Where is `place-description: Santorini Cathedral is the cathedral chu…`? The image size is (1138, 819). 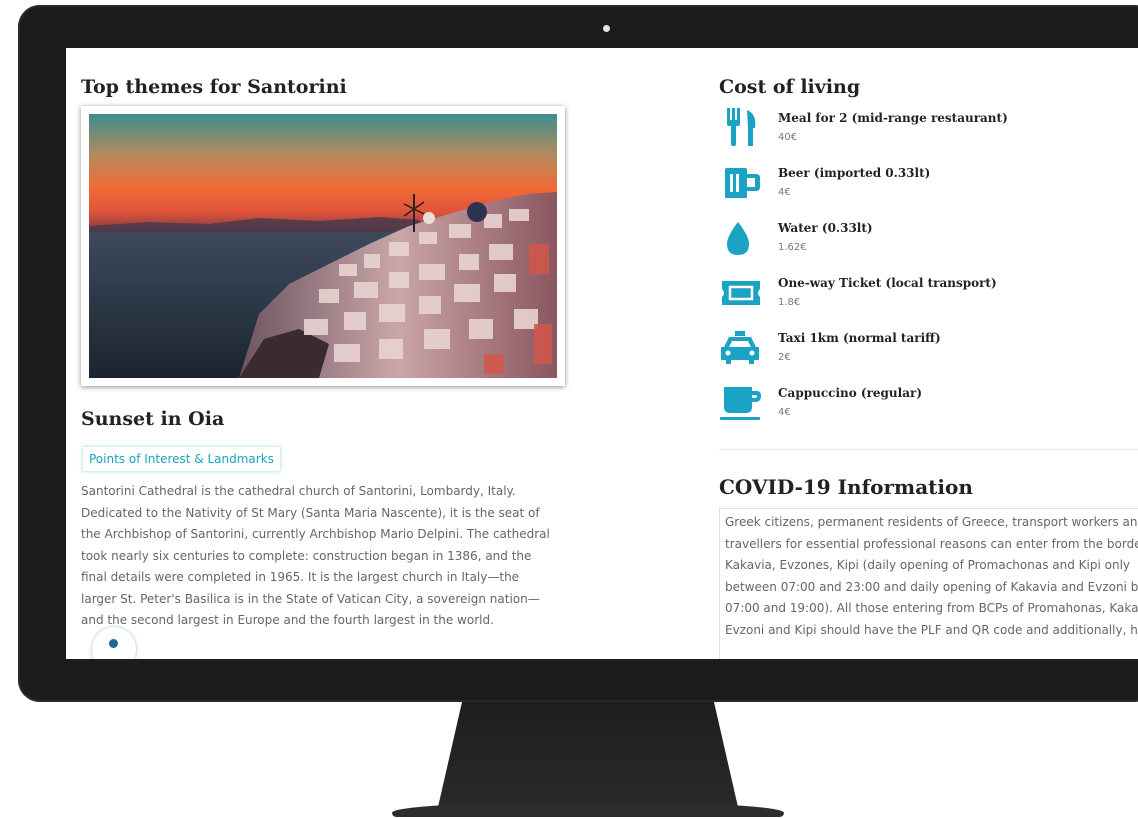 place-description: Santorini Cathedral is the cathedral chu… is located at coordinates (315, 555).